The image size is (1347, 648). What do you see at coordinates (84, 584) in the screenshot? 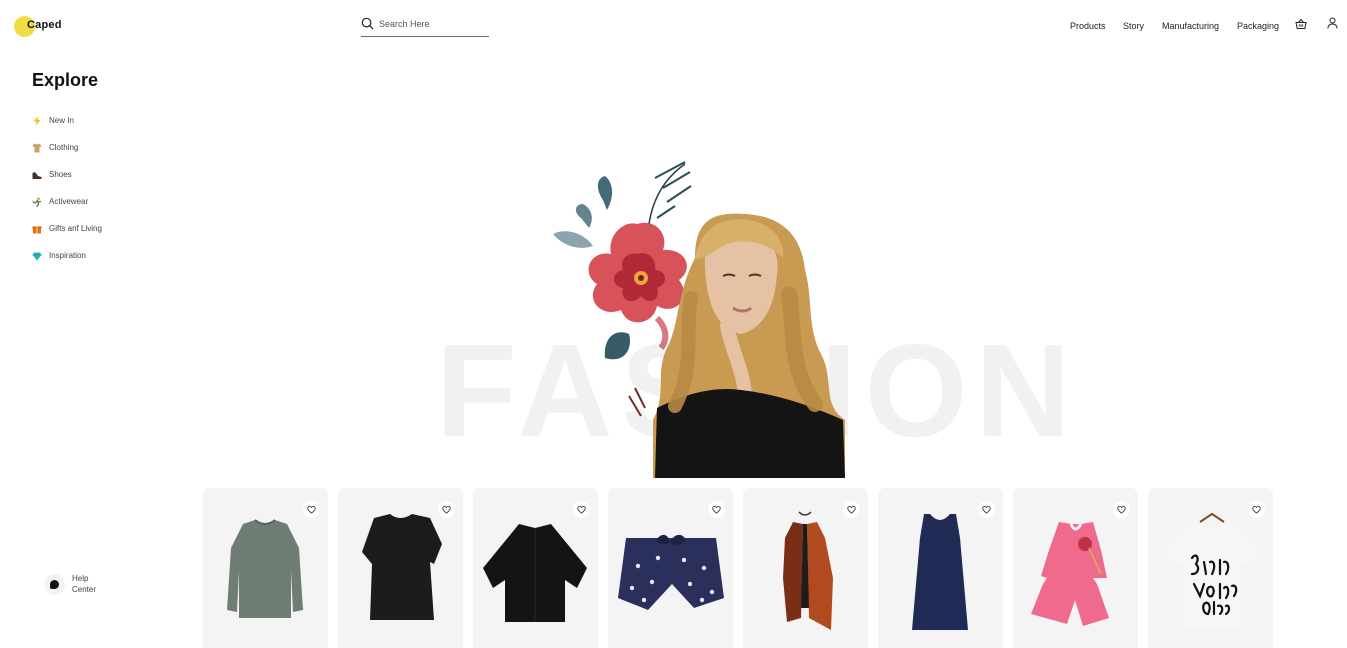
I see `help-label: Help Center` at bounding box center [84, 584].